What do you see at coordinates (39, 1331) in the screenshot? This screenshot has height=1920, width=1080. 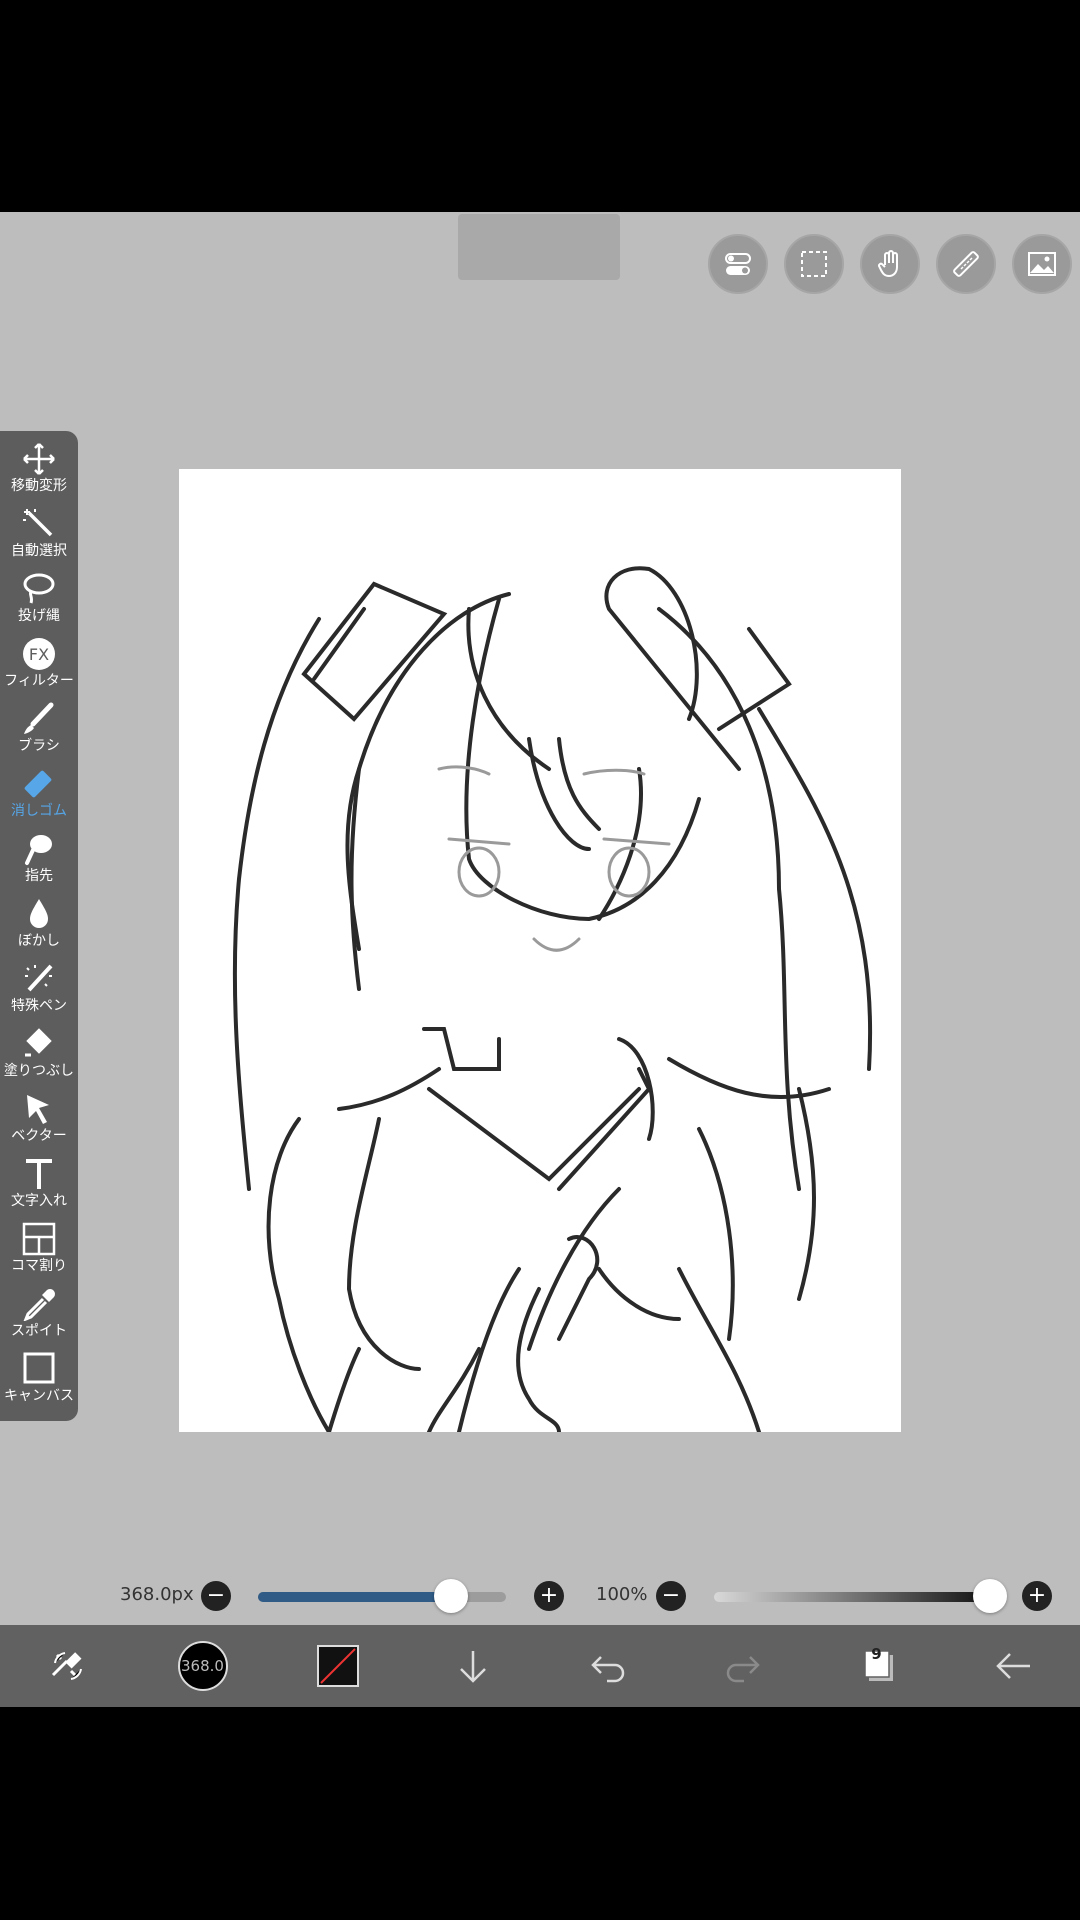 I see `tool-label: スポイト` at bounding box center [39, 1331].